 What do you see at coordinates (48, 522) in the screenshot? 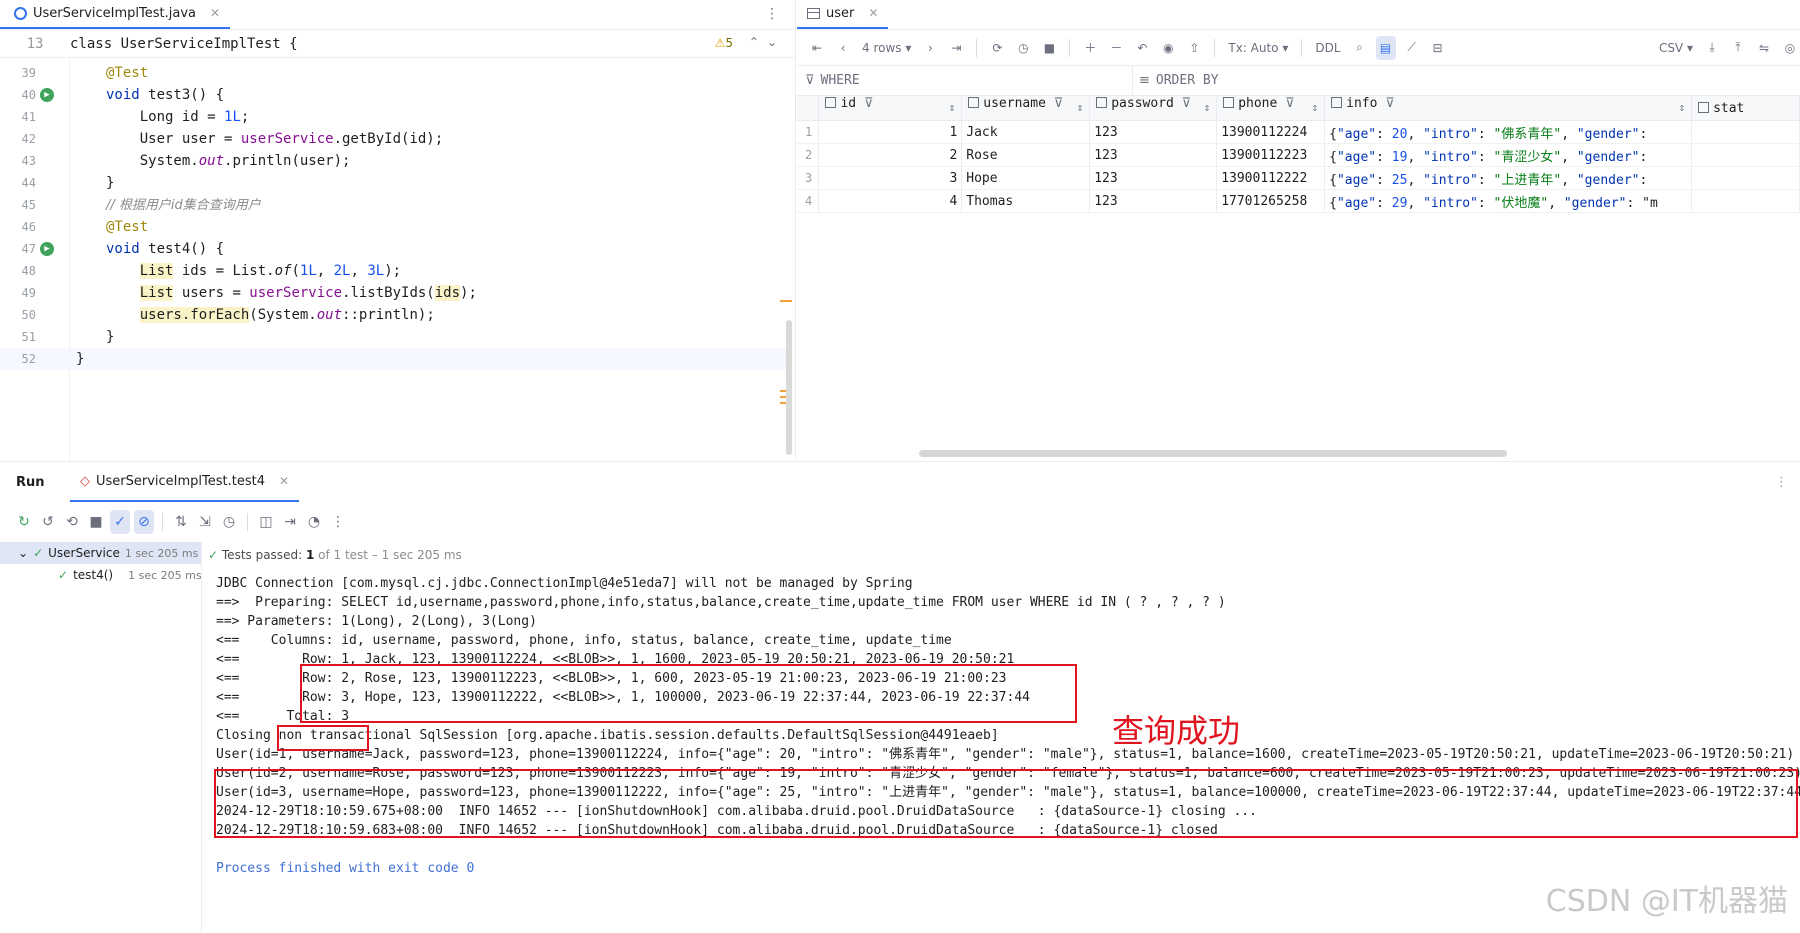
I see `rerun-failed-icon: ↺` at bounding box center [48, 522].